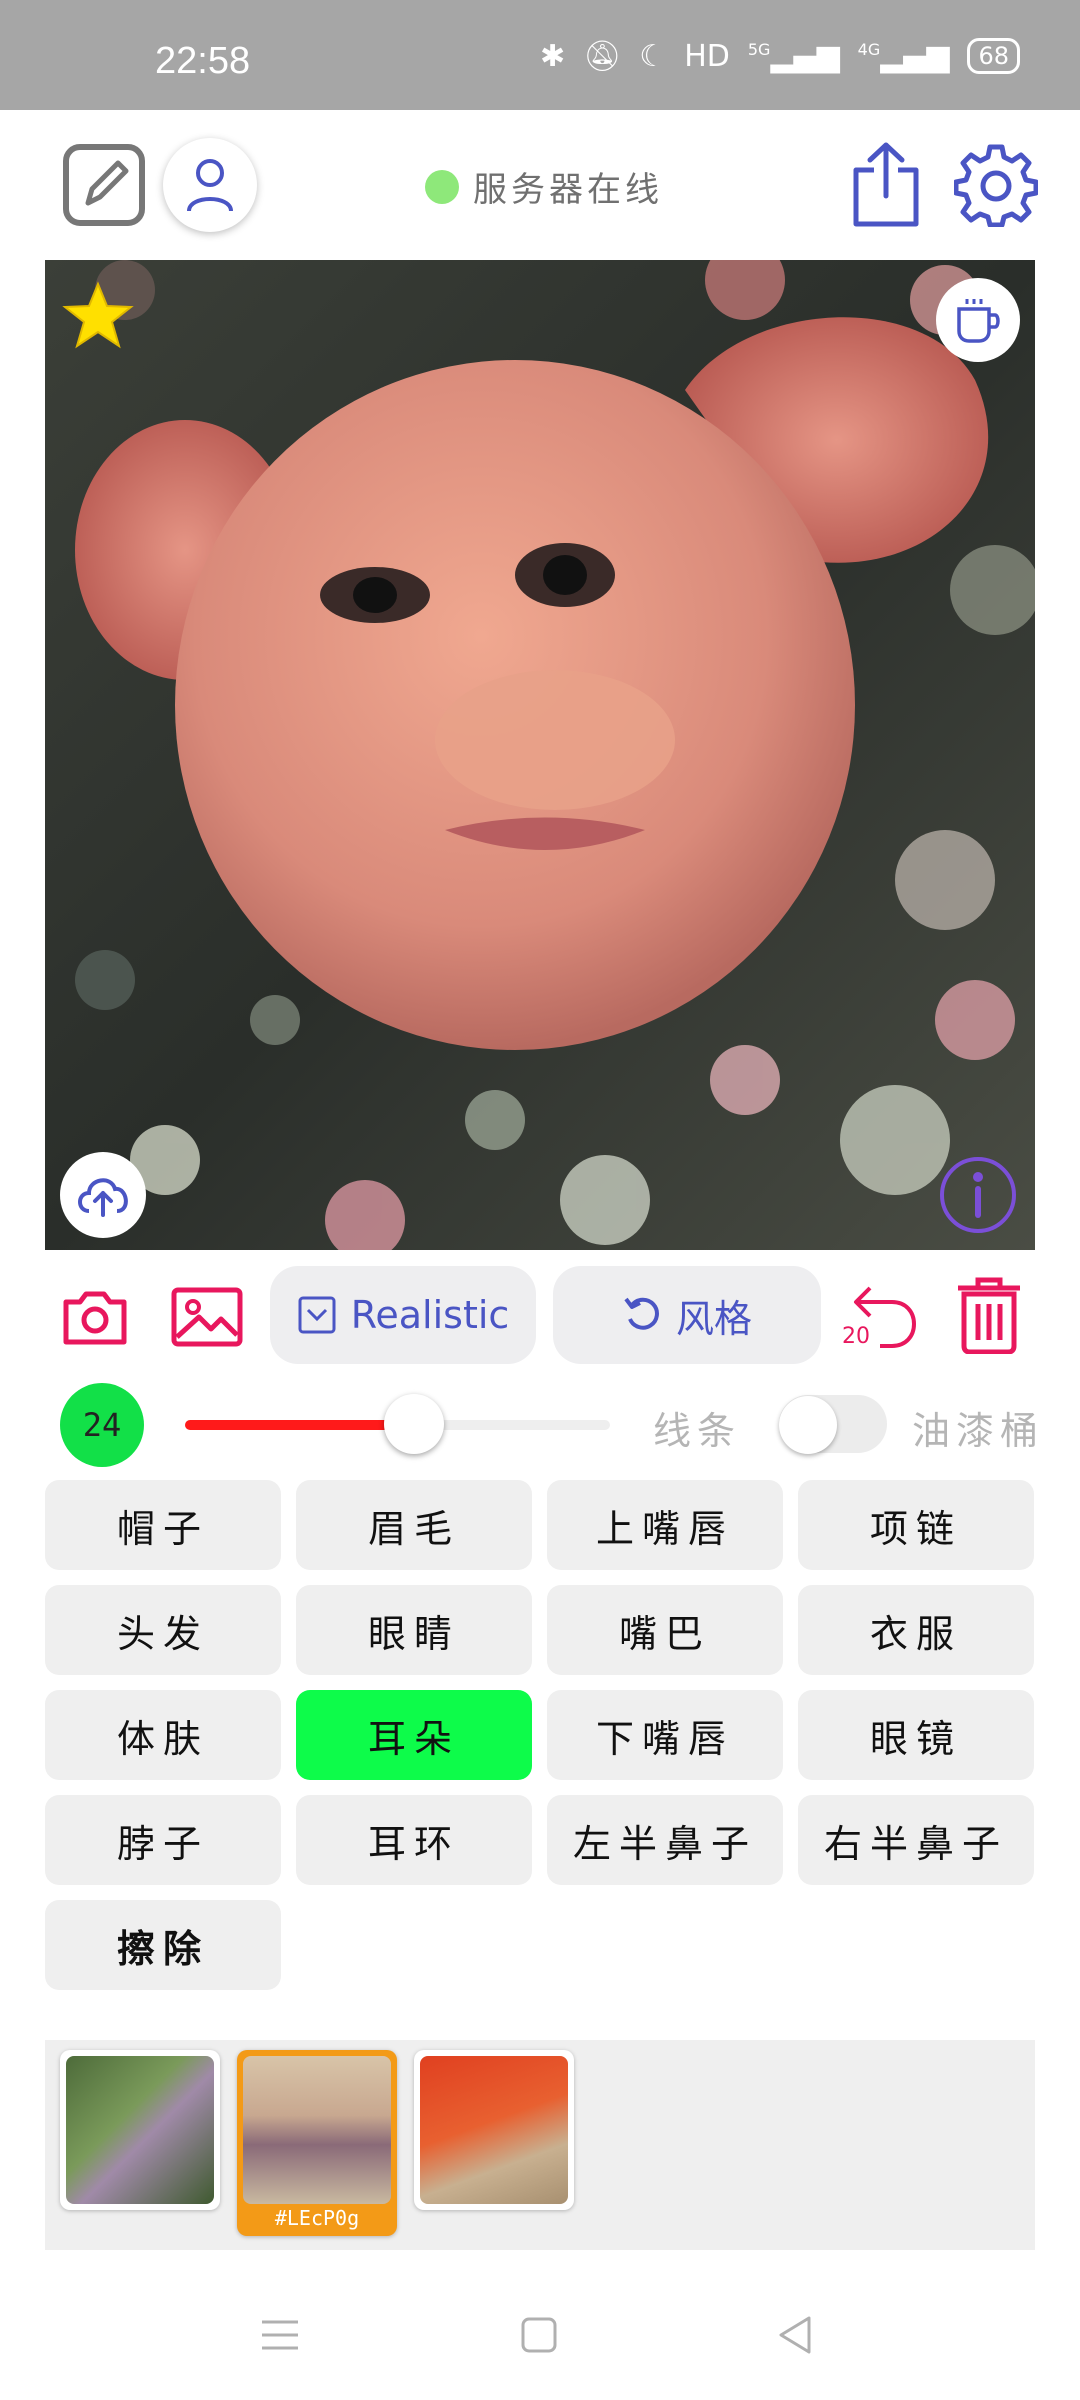 This screenshot has width=1080, height=2400. Describe the element at coordinates (414, 1735) in the screenshot. I see `part-button-ears: 耳朵` at that location.